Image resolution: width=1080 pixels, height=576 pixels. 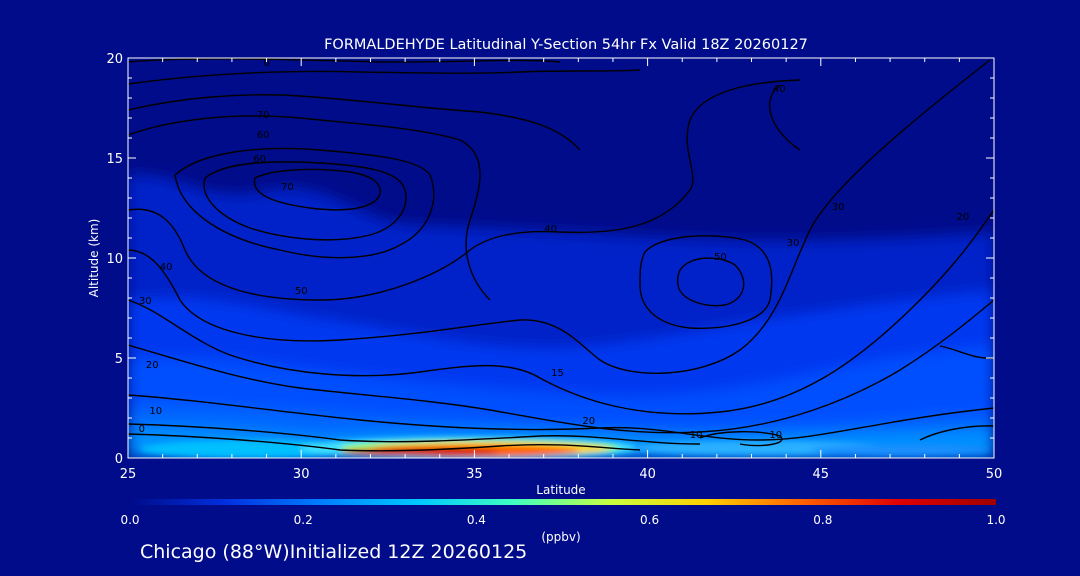 I want to click on x-axis-label: Latitude, so click(x=560, y=490).